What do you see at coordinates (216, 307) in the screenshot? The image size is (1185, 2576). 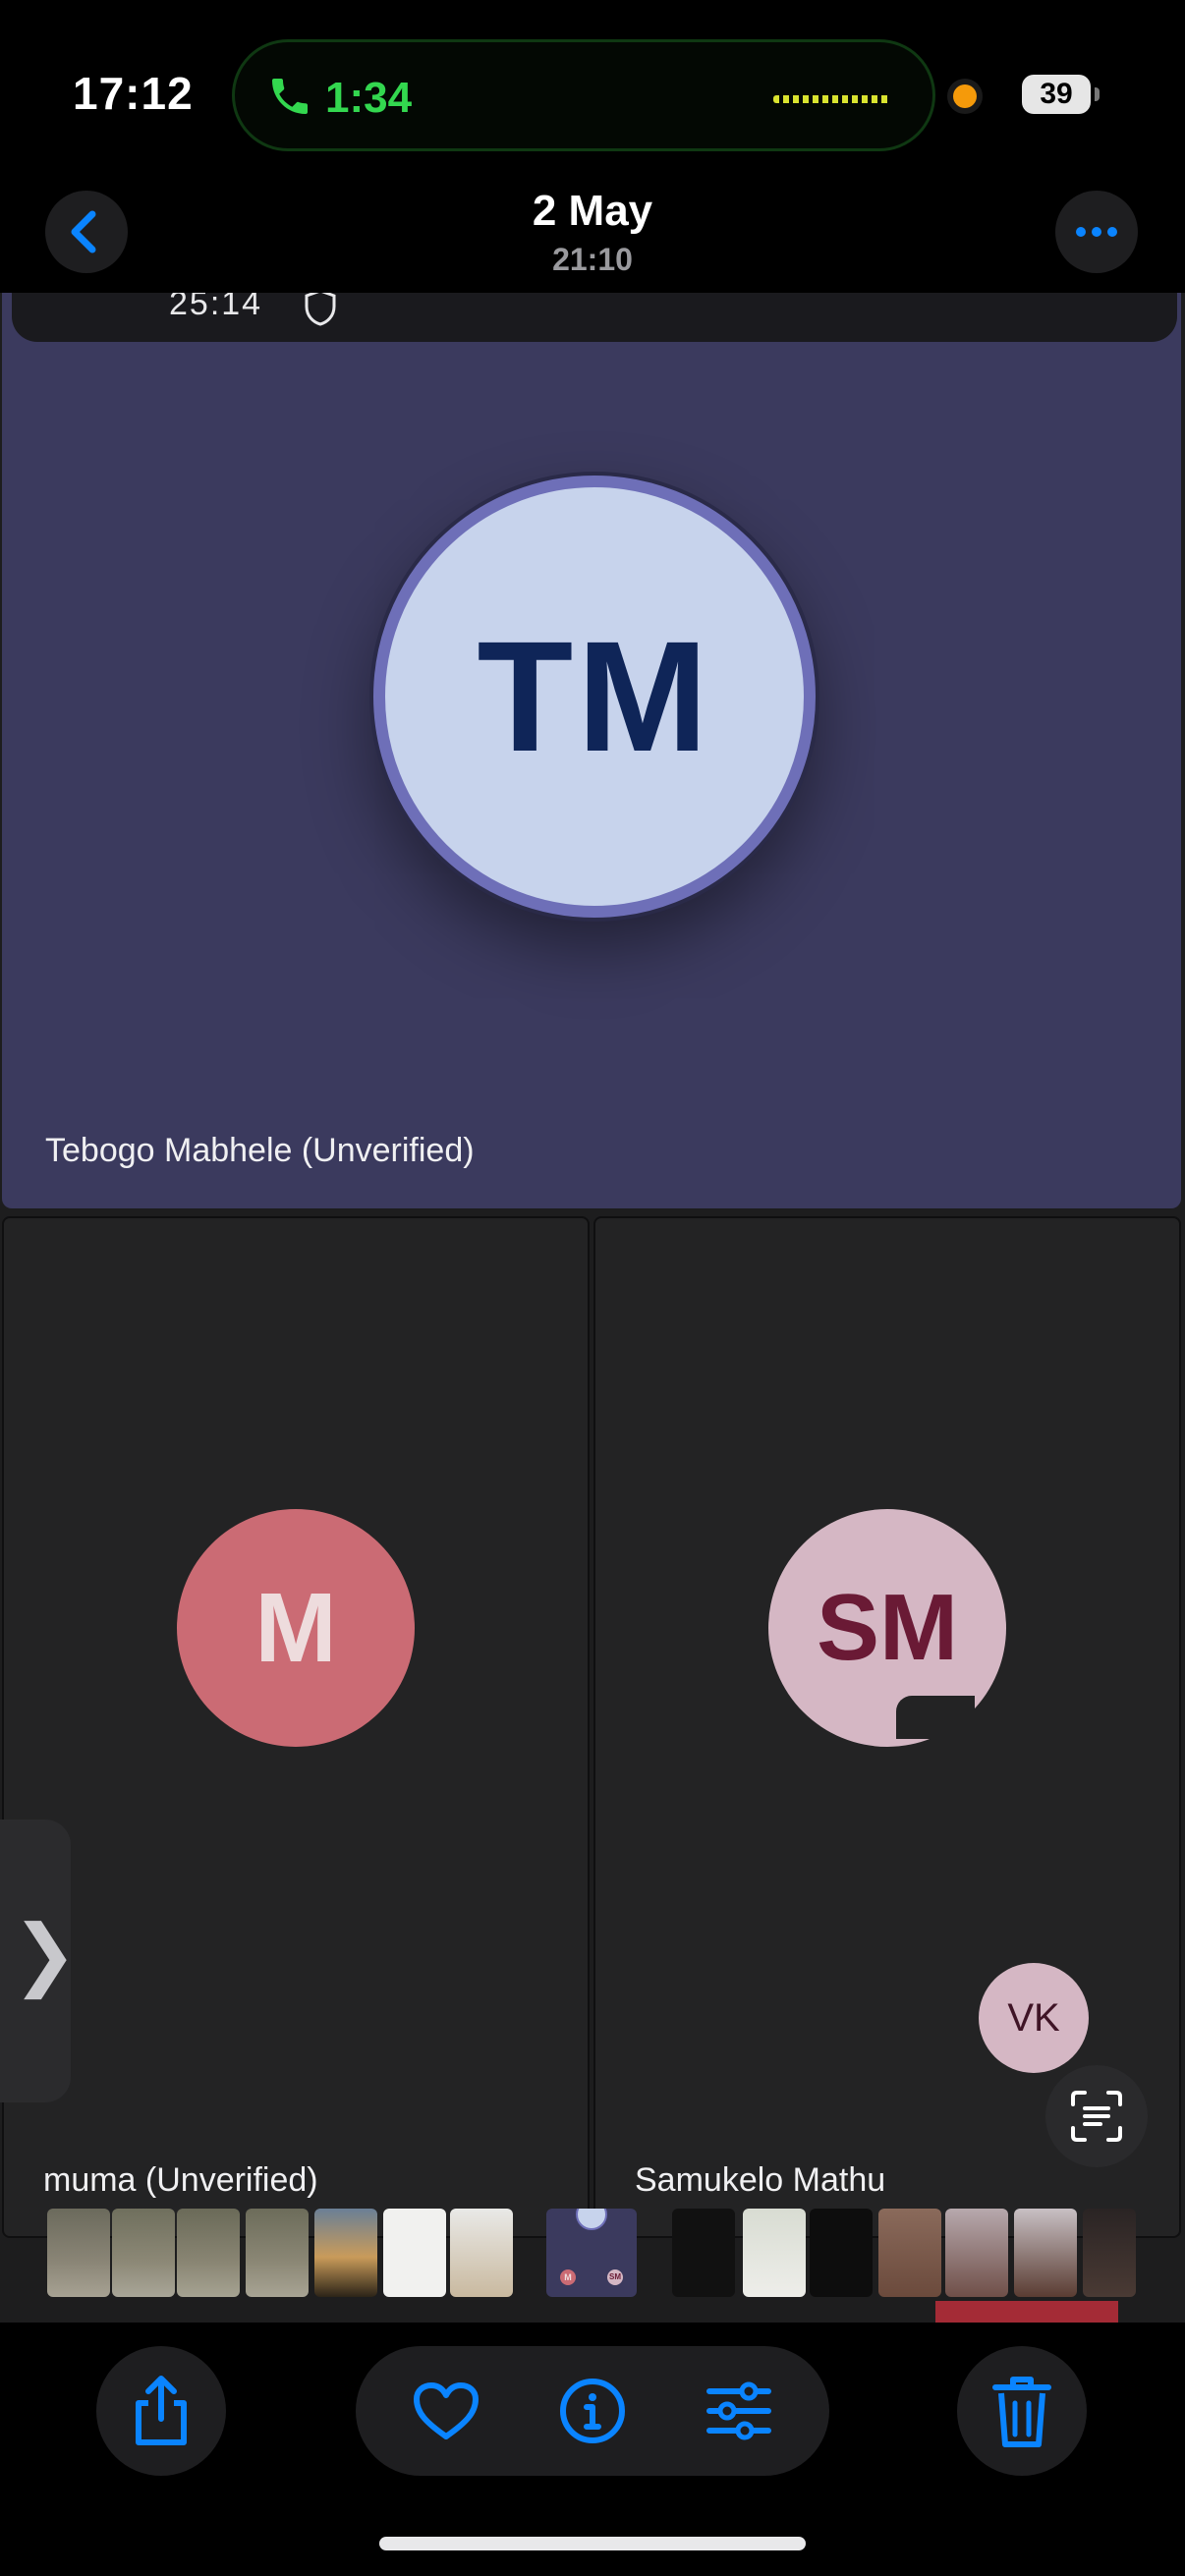 I see `meeting-duration: 25:14` at bounding box center [216, 307].